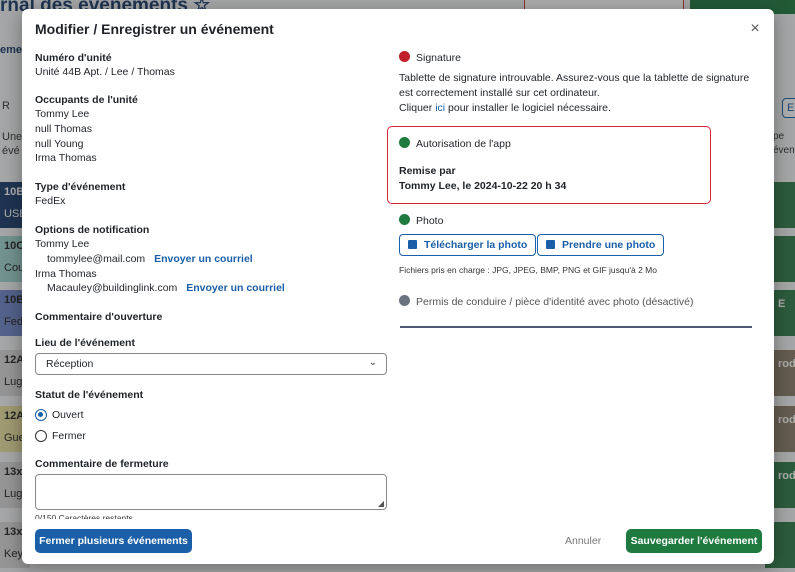 Image resolution: width=795 pixels, height=572 pixels. I want to click on notify-email: tommylee@mail.com, so click(96, 258).